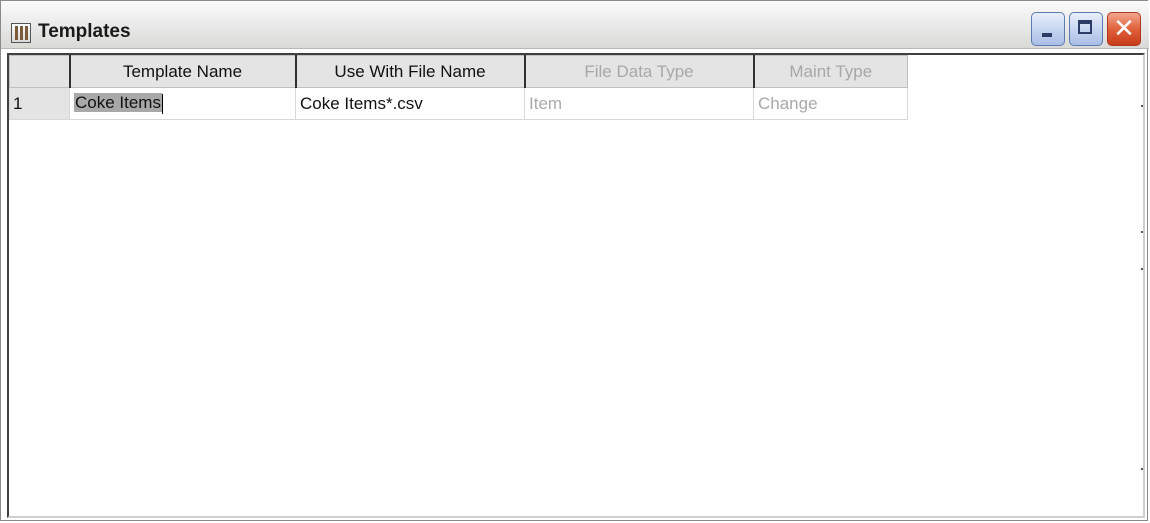 This screenshot has width=1150, height=523. I want to click on cell-file-data-type: Item, so click(639, 103).